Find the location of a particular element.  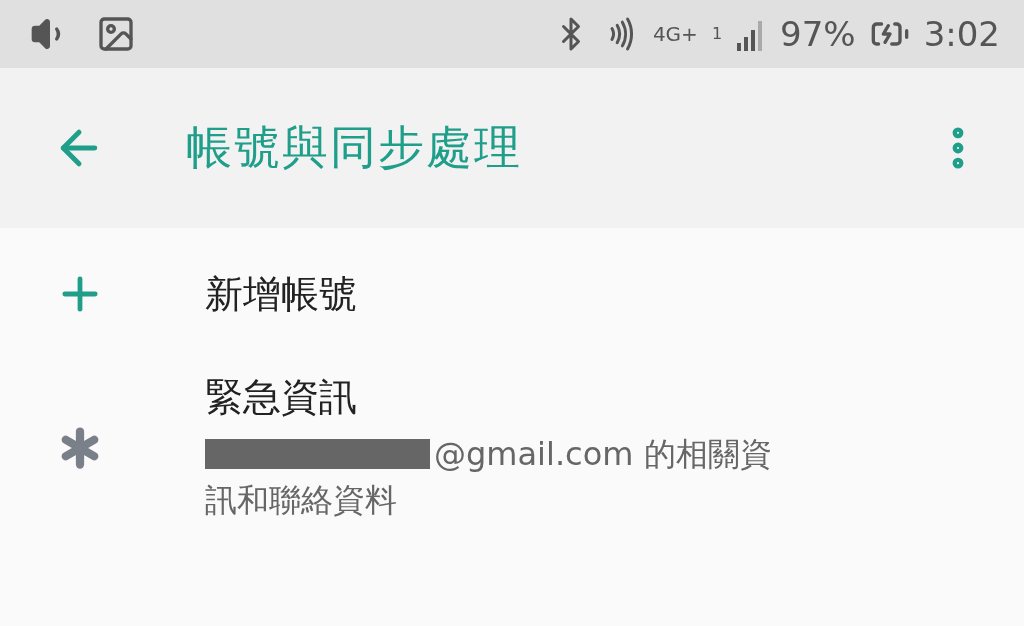

battery-percent: 97% is located at coordinates (818, 34).